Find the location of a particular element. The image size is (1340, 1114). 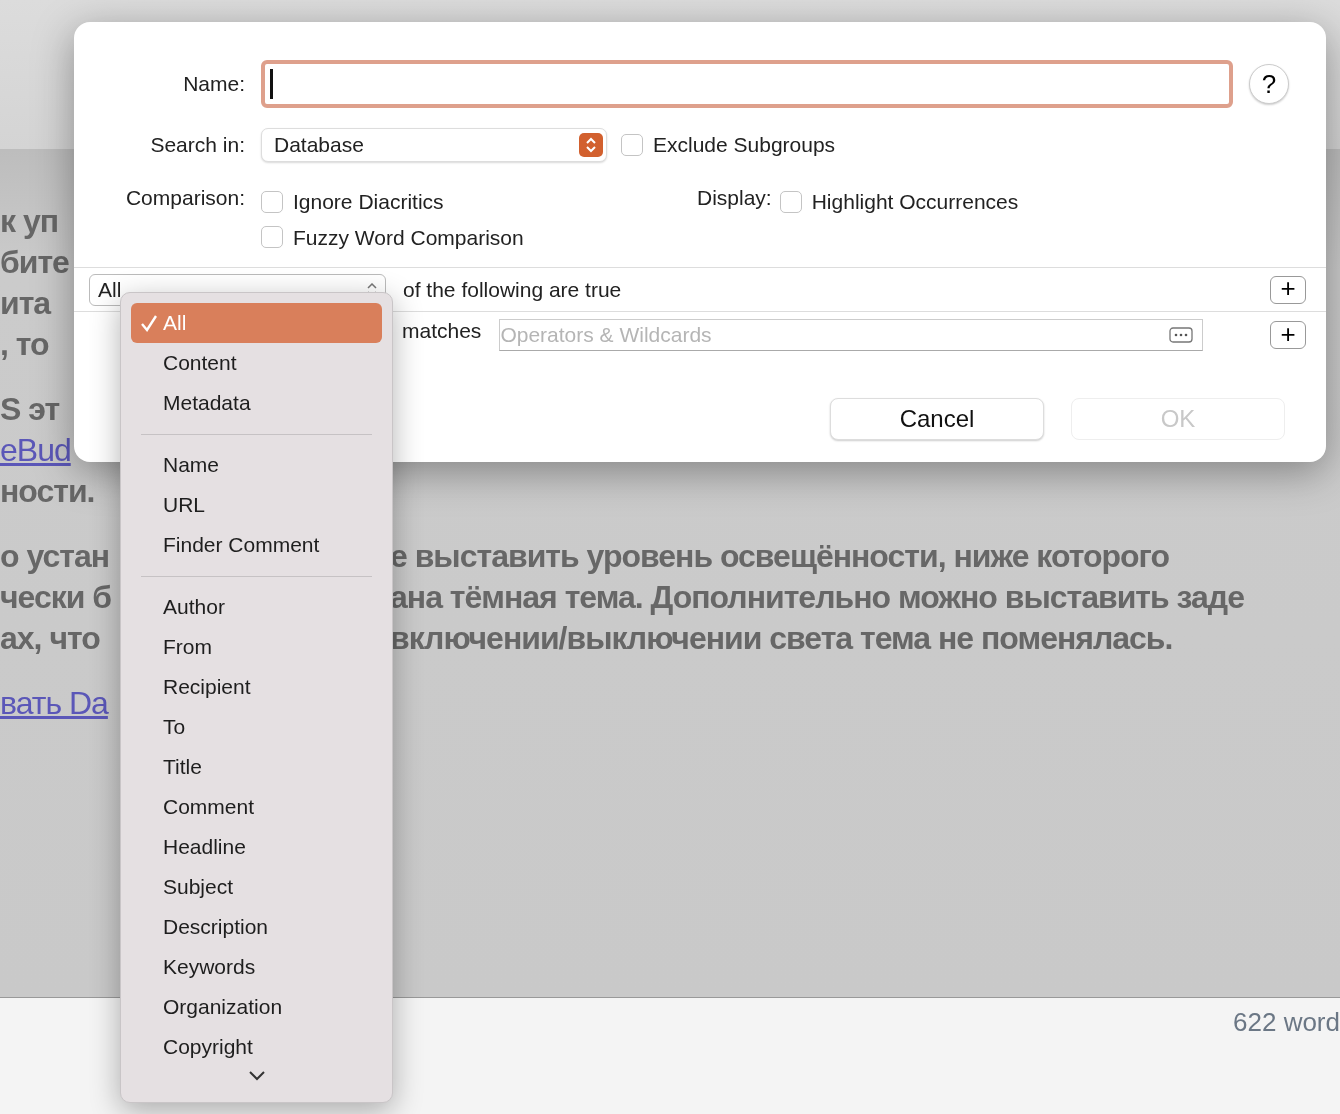

checkbox-label: Ignore Diacritics is located at coordinates (368, 202).